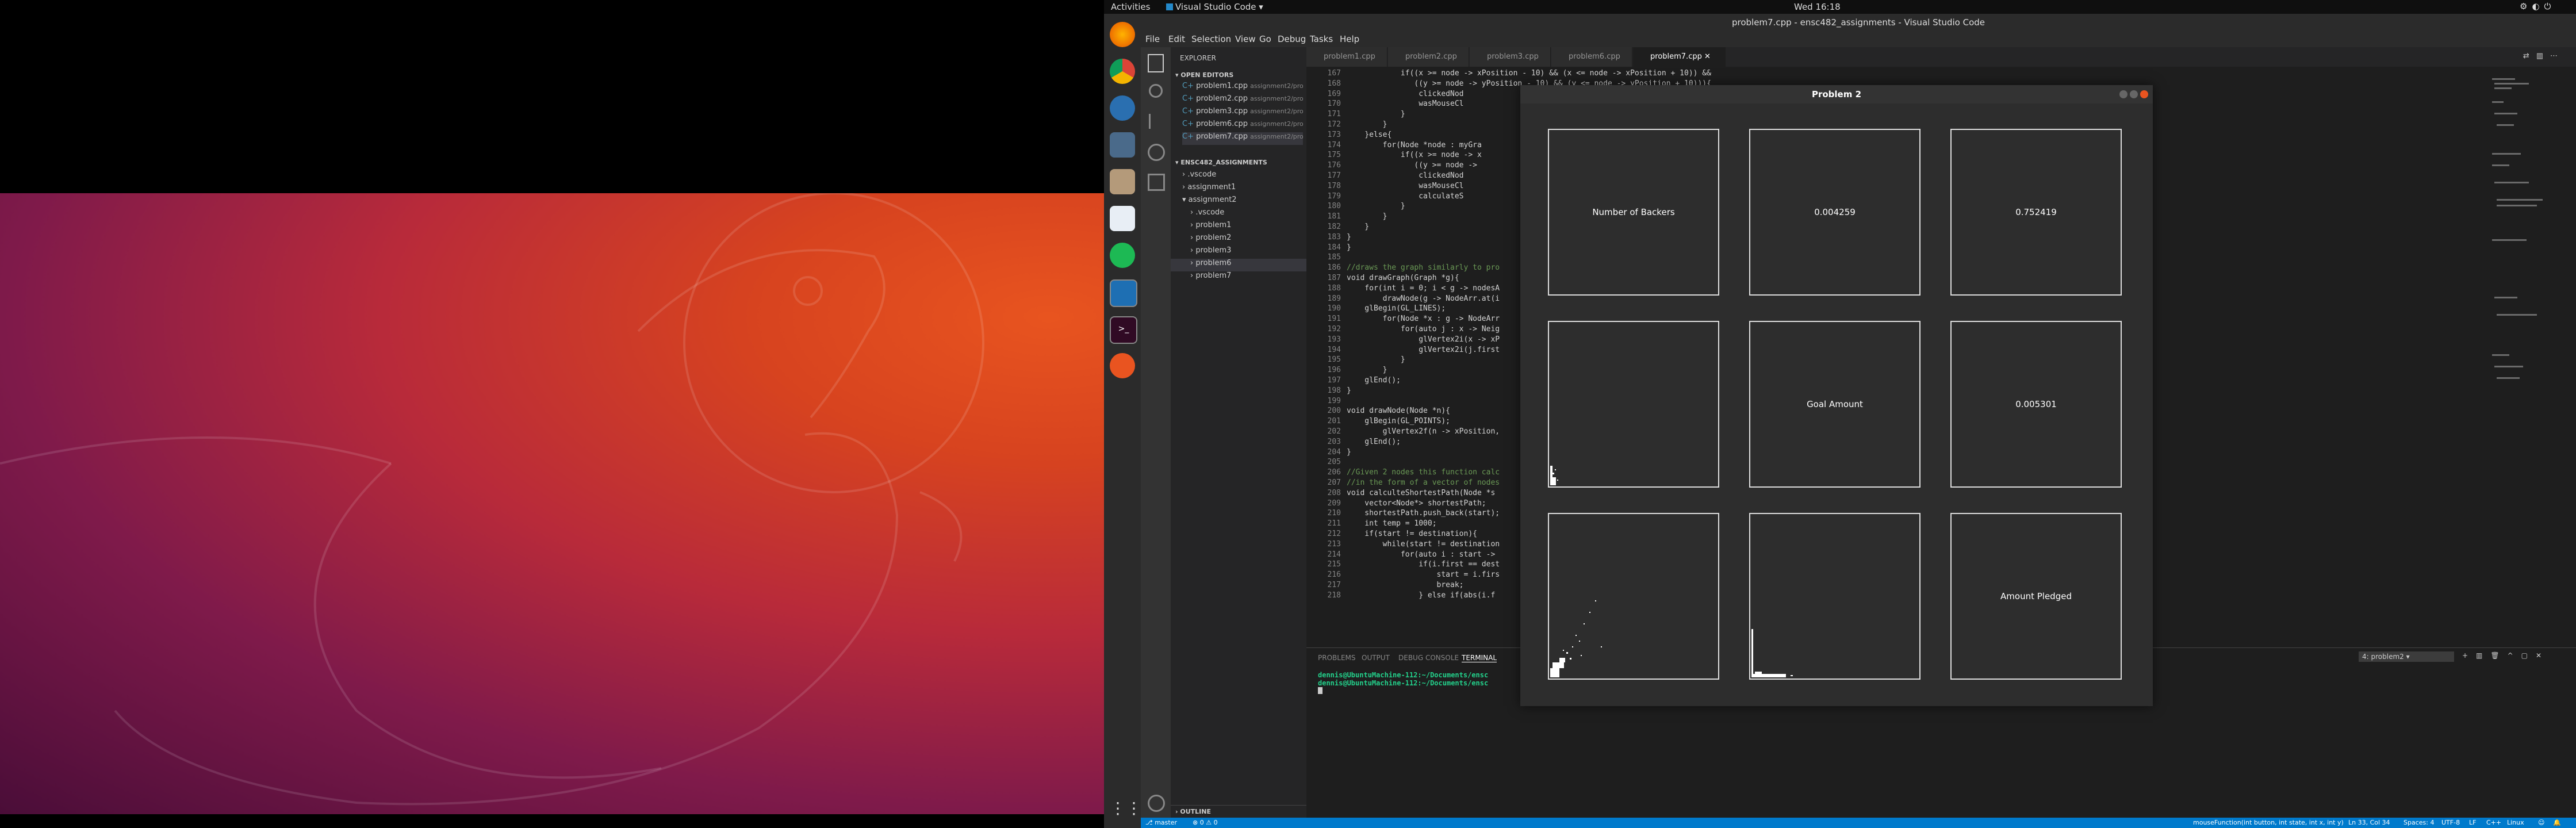 Image resolution: width=2576 pixels, height=828 pixels. I want to click on tree-folder-assignment1: › assignment1, so click(1238, 189).